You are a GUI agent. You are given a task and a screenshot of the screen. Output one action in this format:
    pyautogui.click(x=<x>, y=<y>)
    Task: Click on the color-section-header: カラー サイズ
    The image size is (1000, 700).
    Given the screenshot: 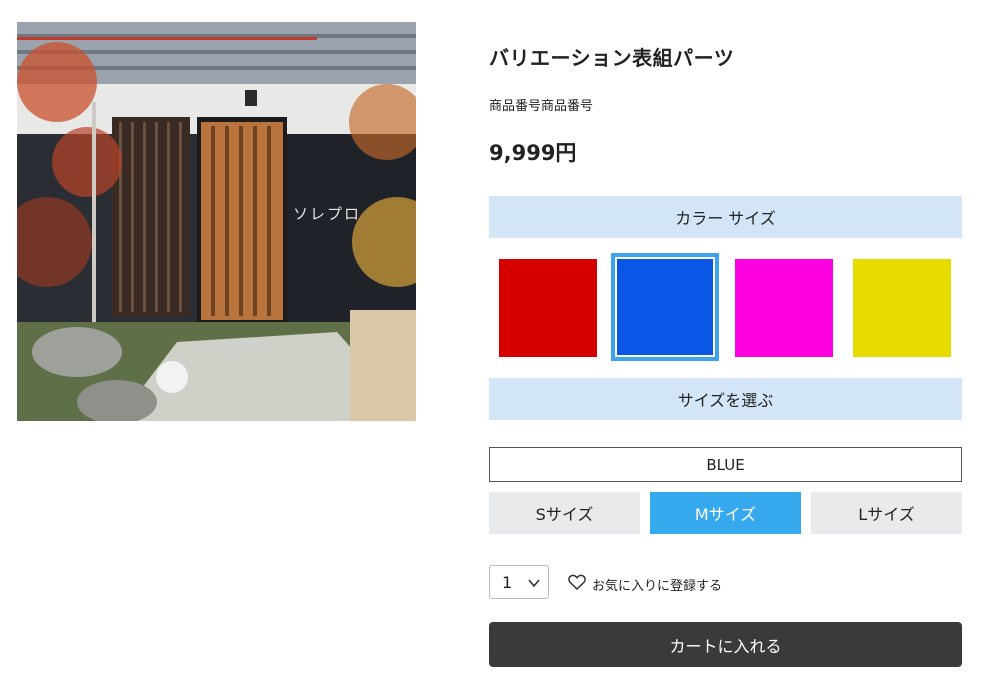 What is the action you would take?
    pyautogui.click(x=725, y=217)
    